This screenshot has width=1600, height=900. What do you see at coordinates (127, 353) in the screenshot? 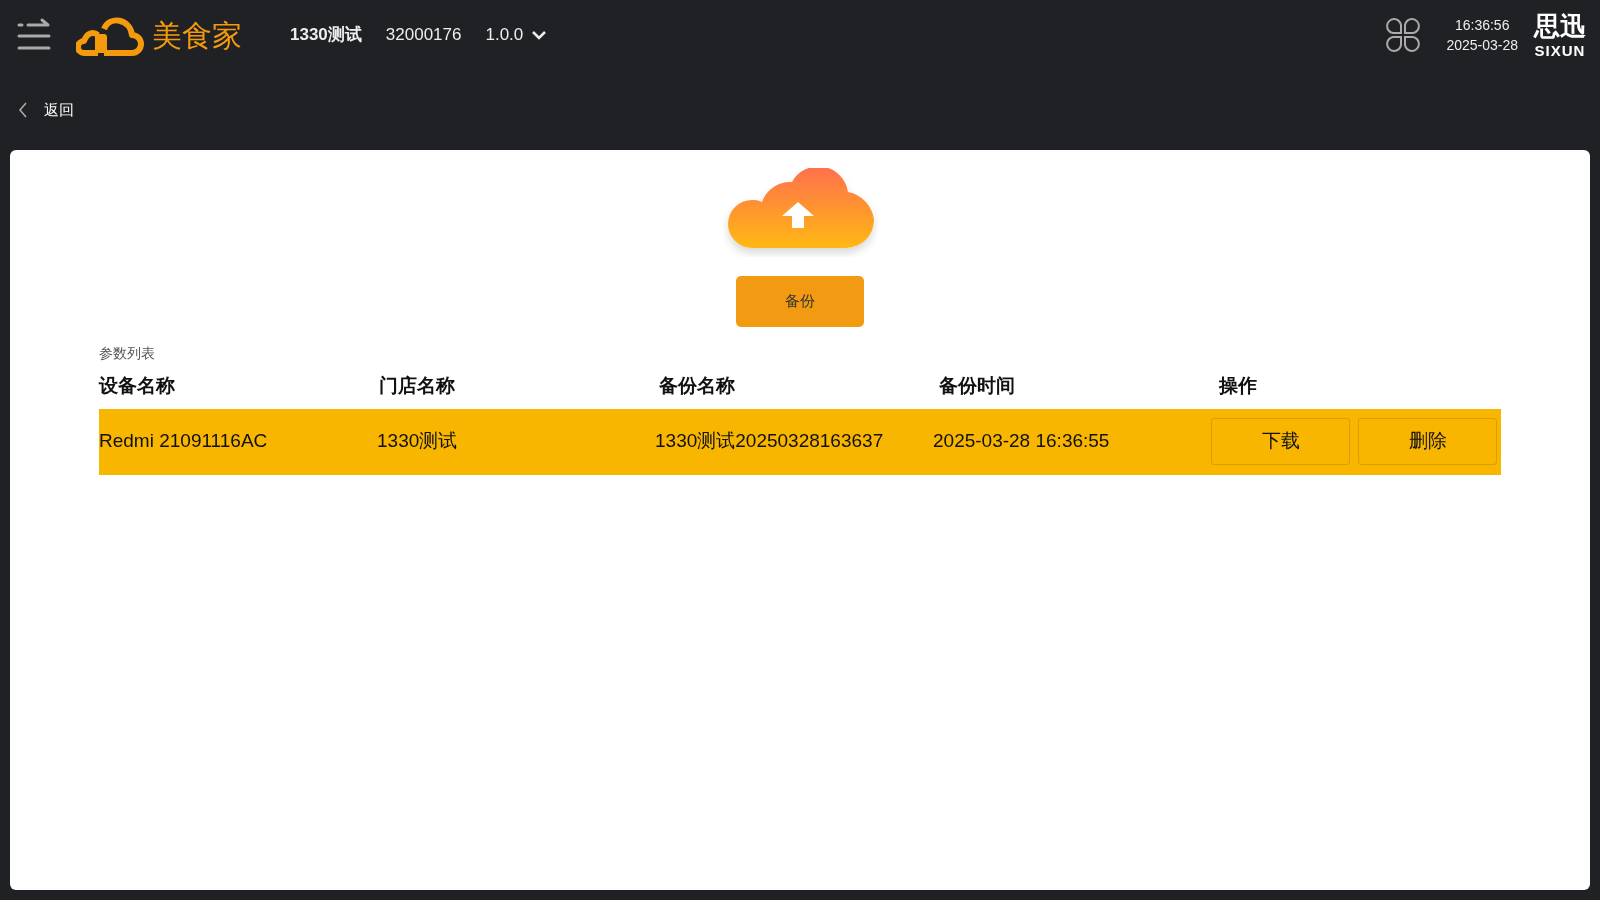
I see `table-caption: 参数列表` at bounding box center [127, 353].